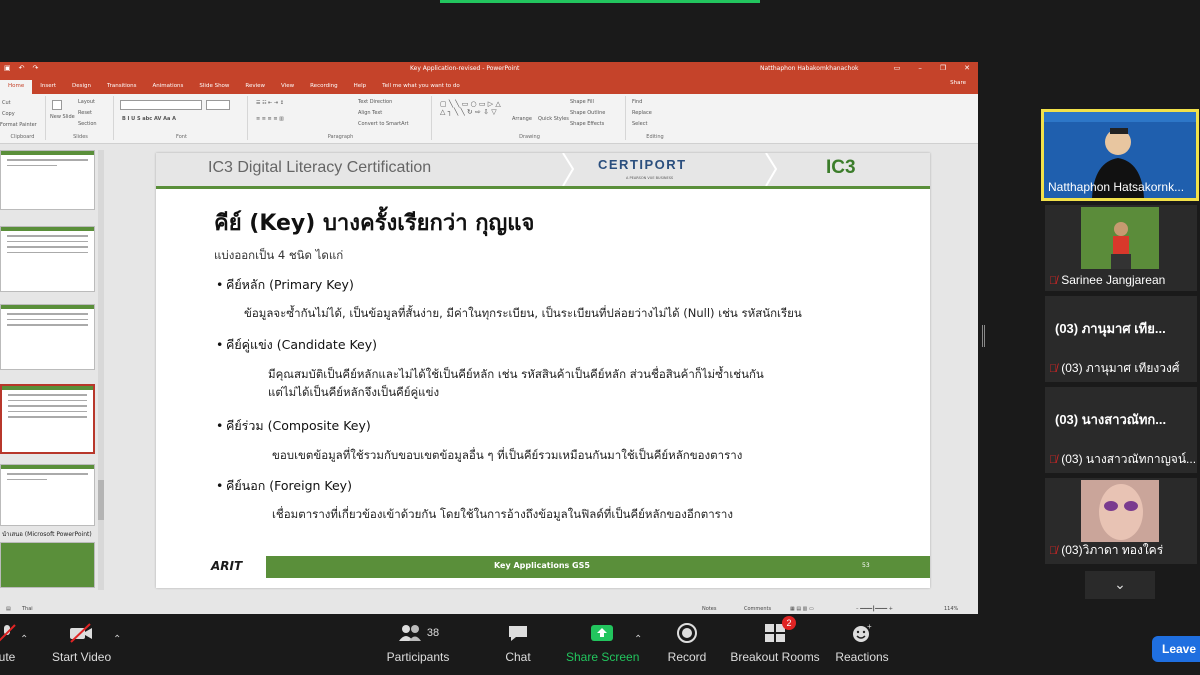  What do you see at coordinates (6, 103) in the screenshot?
I see `cut-button: Cut` at bounding box center [6, 103].